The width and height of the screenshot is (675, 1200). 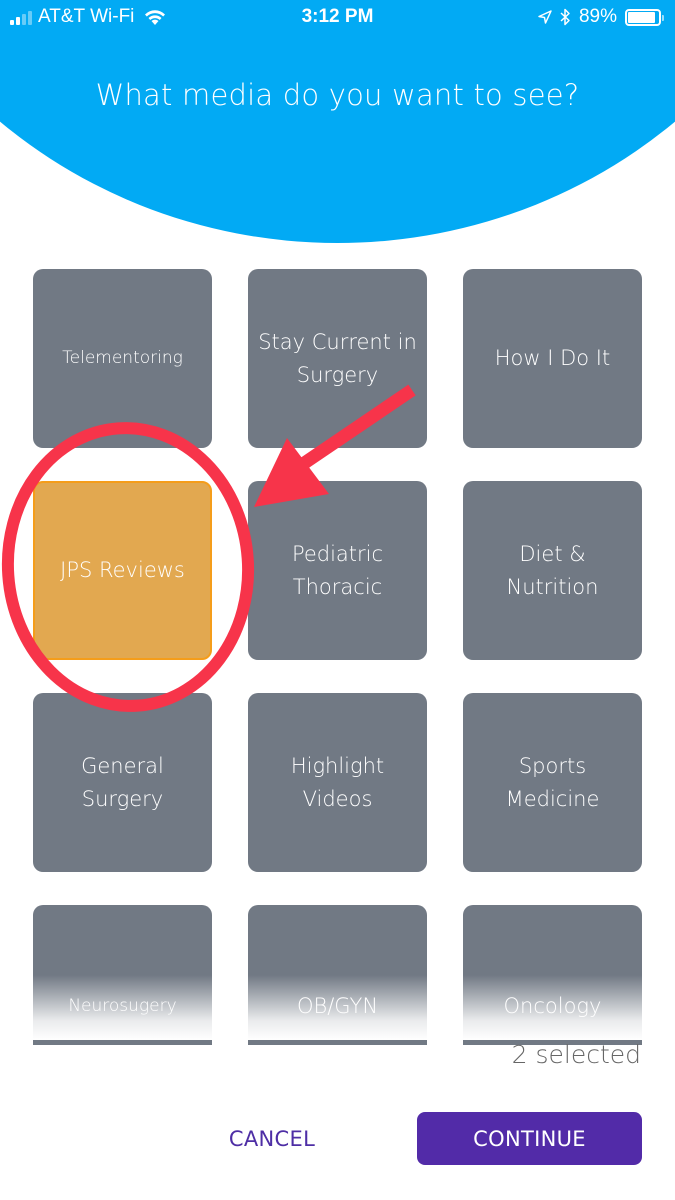 I want to click on tile-jps-reviews: JPS Reviews, so click(x=122, y=570).